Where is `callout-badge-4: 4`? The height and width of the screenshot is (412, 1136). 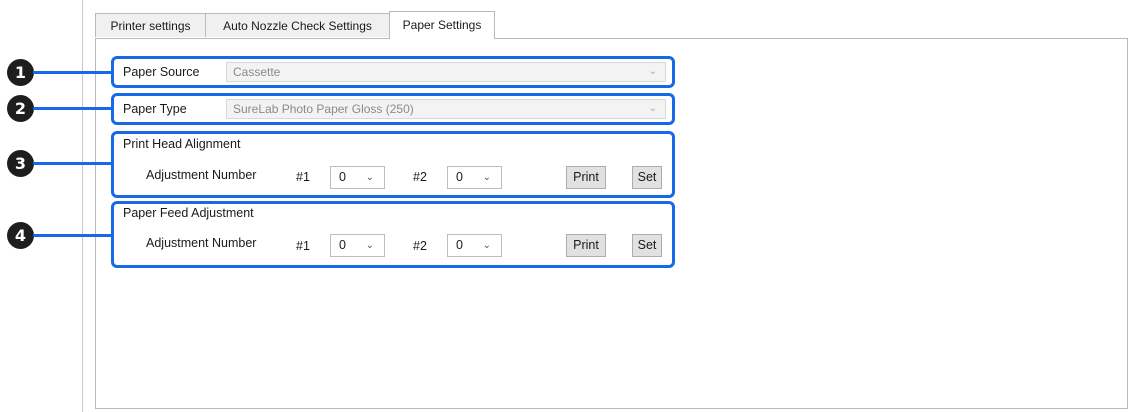 callout-badge-4: 4 is located at coordinates (20, 235).